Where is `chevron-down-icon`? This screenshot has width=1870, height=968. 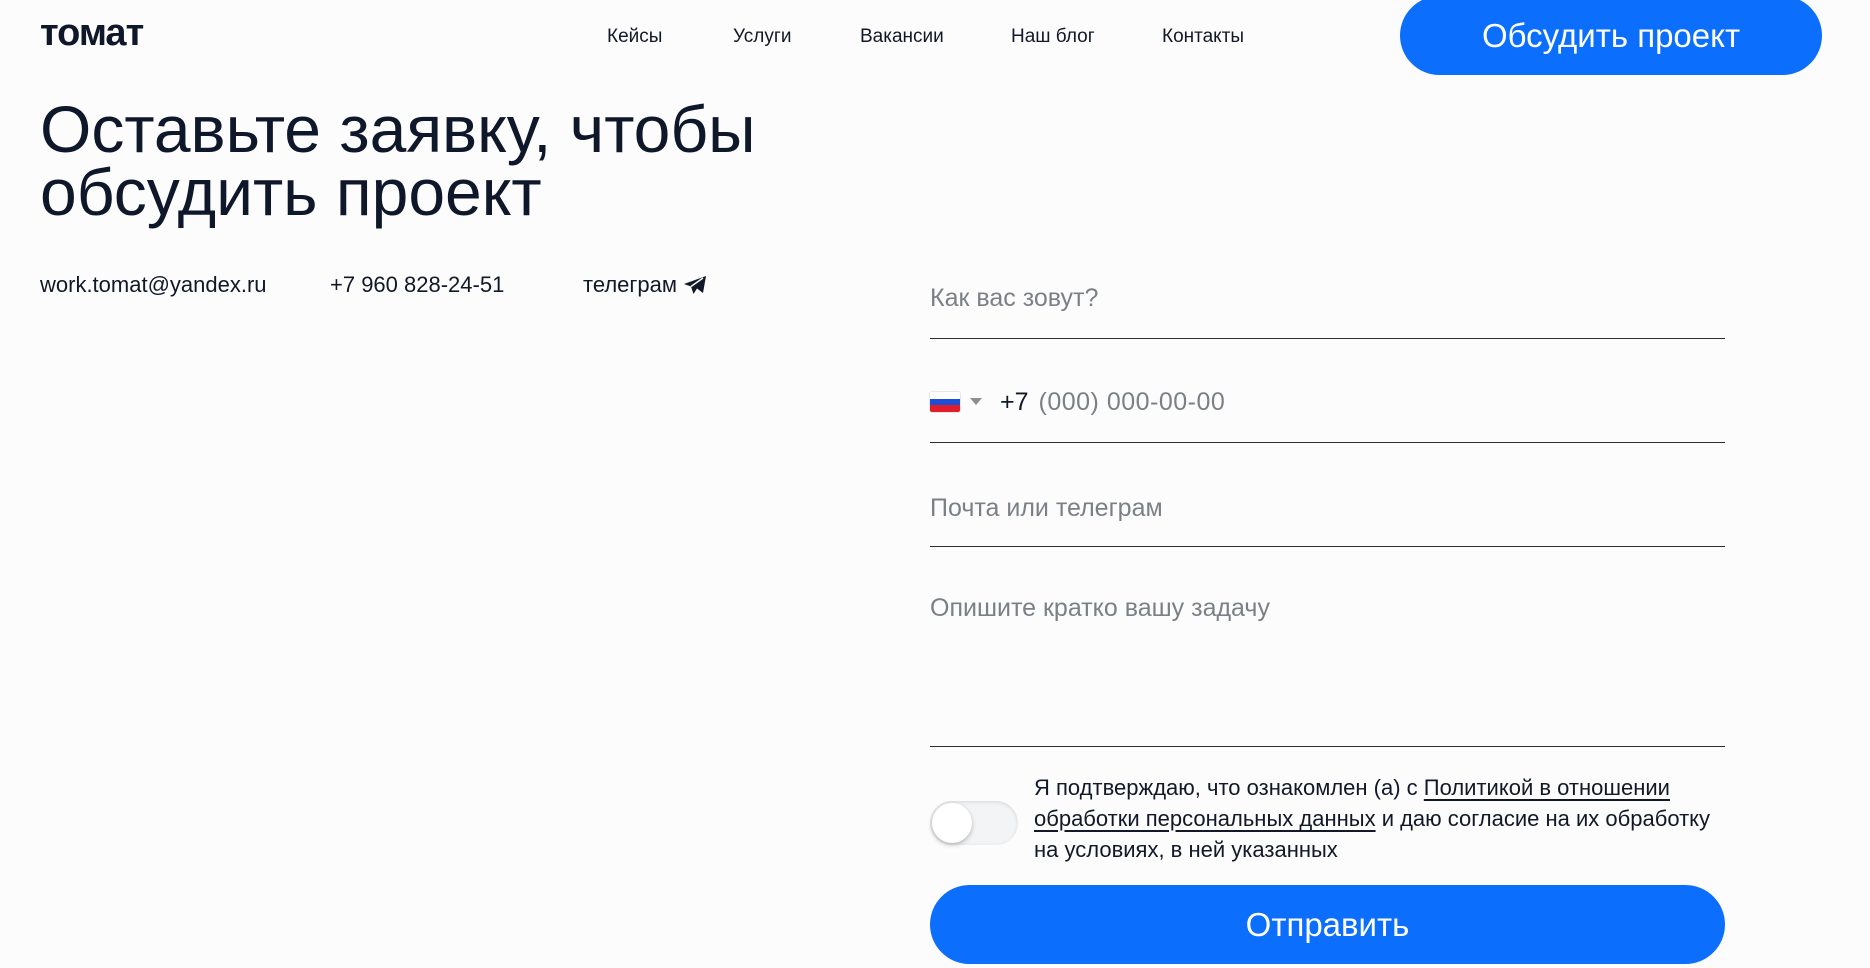
chevron-down-icon is located at coordinates (976, 401).